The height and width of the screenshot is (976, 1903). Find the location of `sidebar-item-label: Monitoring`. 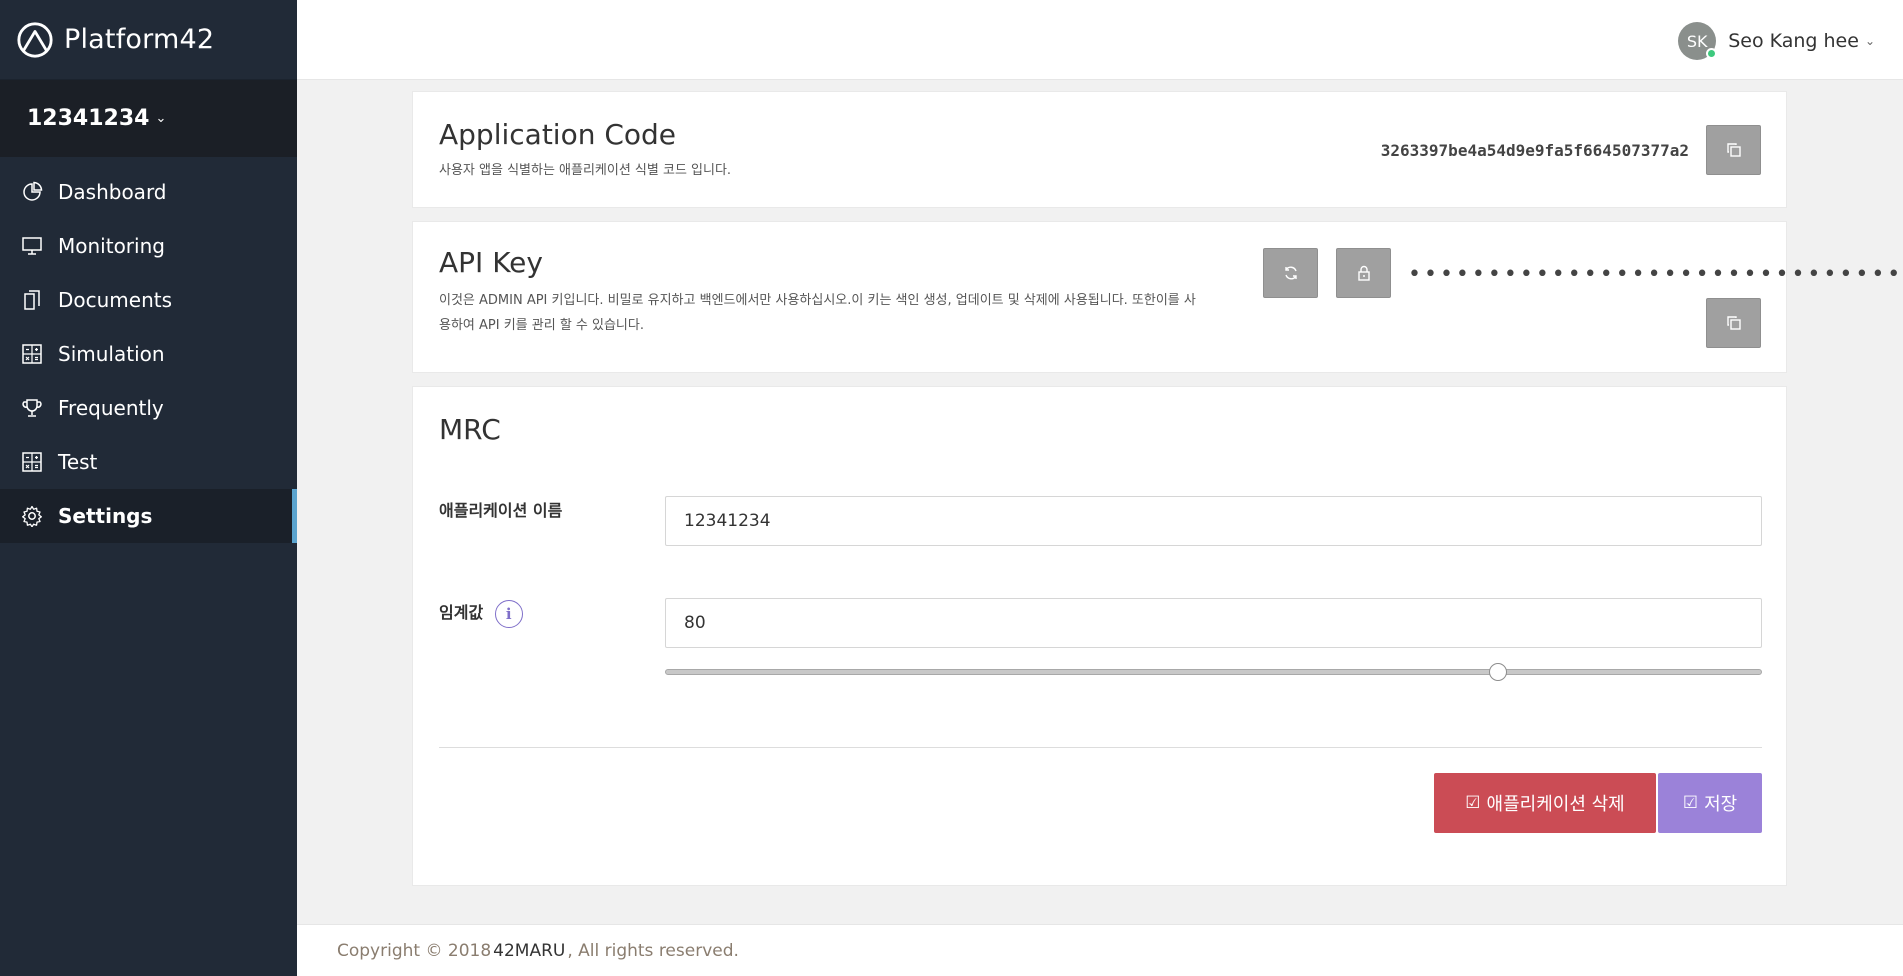

sidebar-item-label: Monitoring is located at coordinates (111, 246).